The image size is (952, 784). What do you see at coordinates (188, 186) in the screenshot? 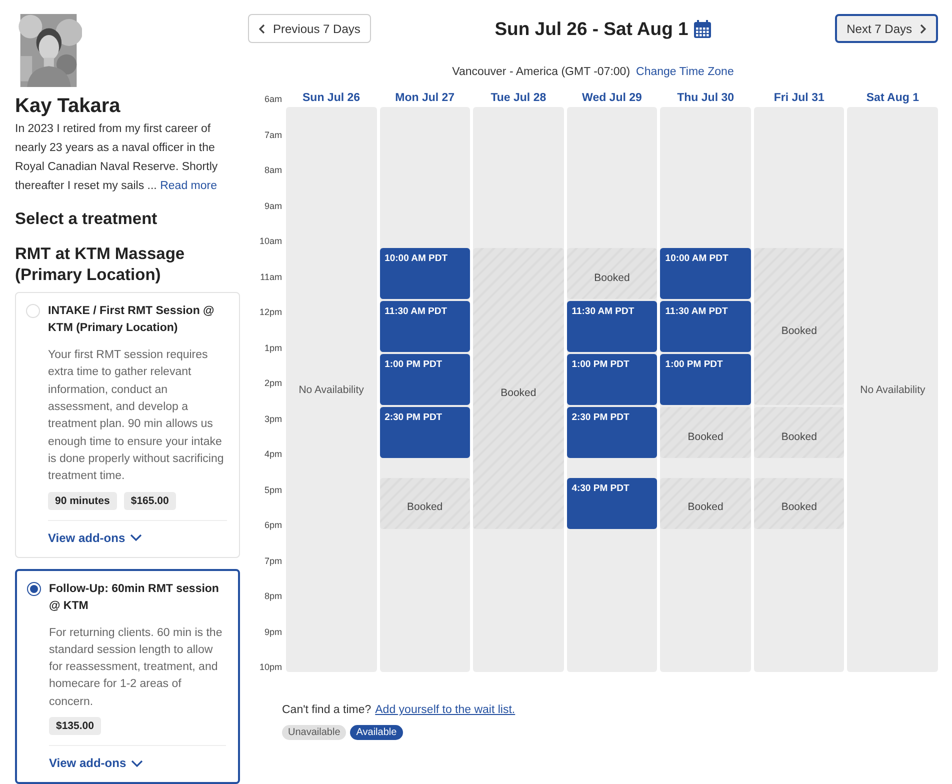
I see `read-more-link: Read more` at bounding box center [188, 186].